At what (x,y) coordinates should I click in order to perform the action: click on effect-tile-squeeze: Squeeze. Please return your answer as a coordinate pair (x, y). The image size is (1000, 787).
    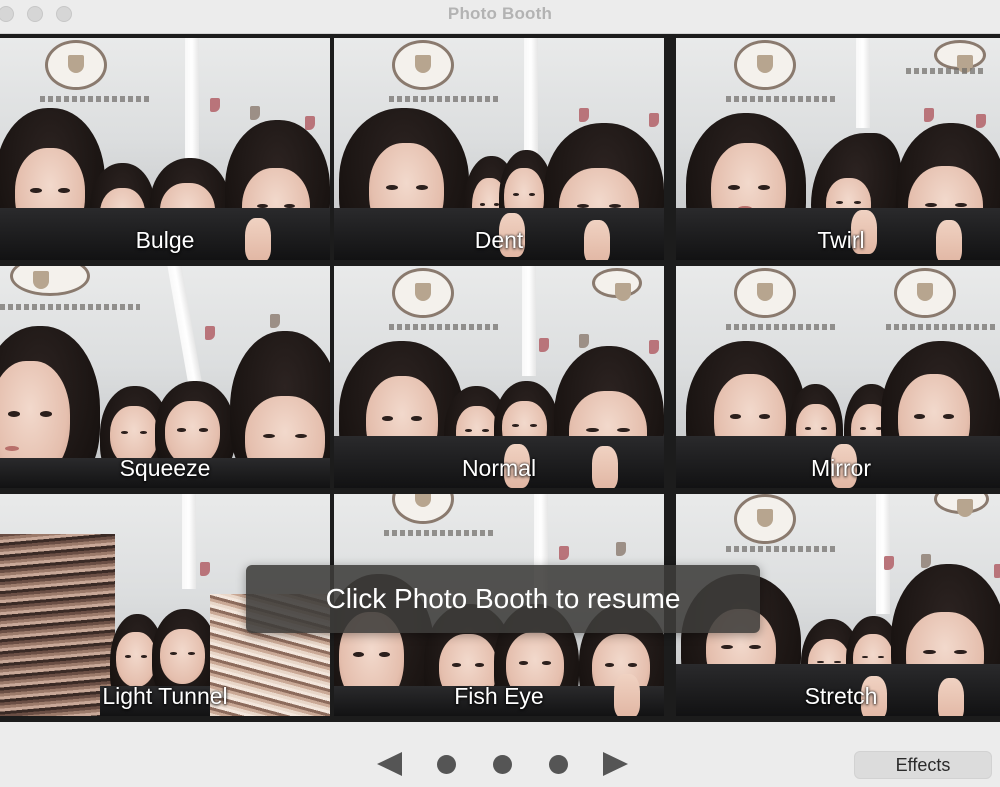
    Looking at the image, I should click on (165, 377).